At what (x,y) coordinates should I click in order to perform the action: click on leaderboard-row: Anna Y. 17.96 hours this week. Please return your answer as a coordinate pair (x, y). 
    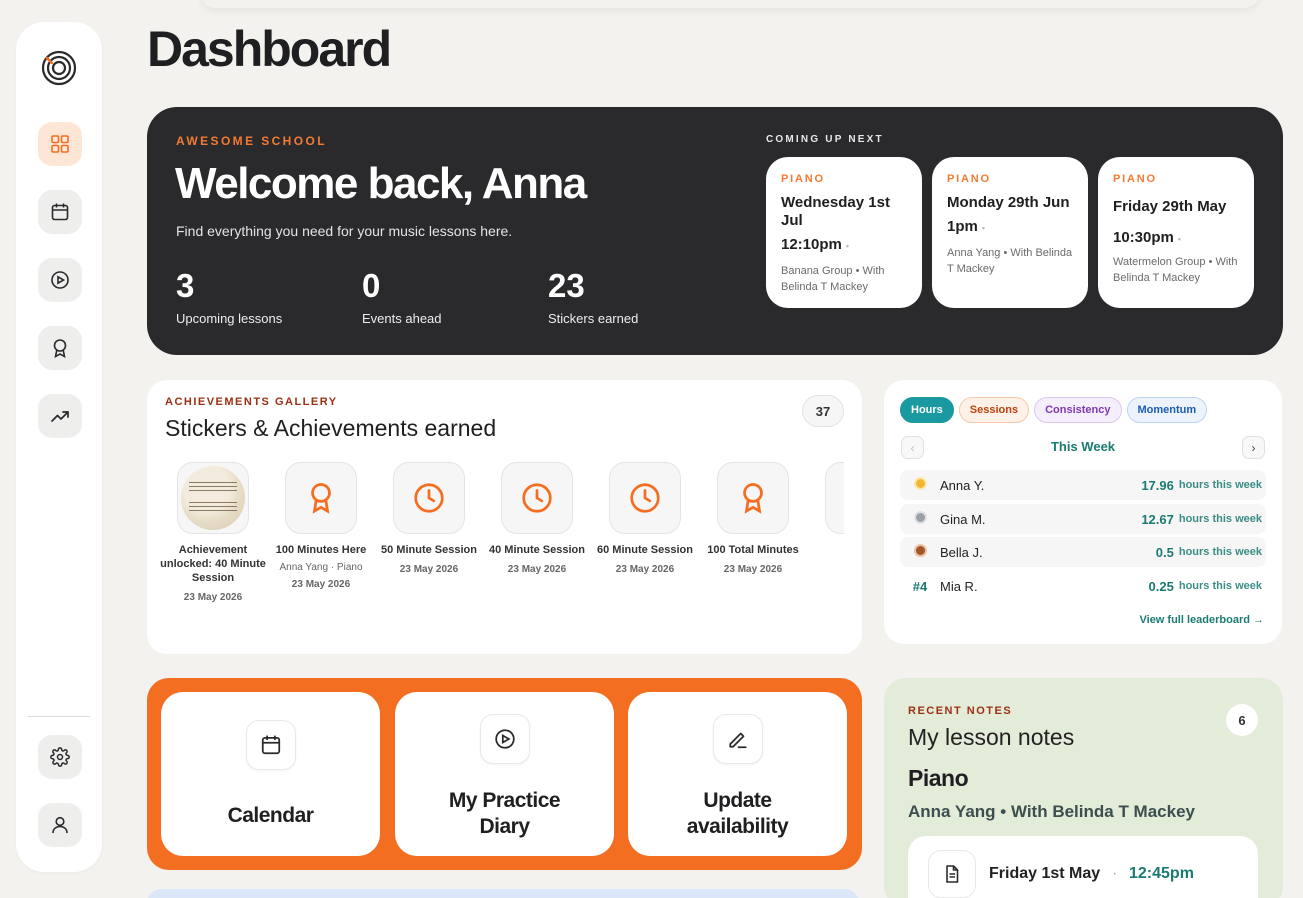
    Looking at the image, I should click on (1083, 485).